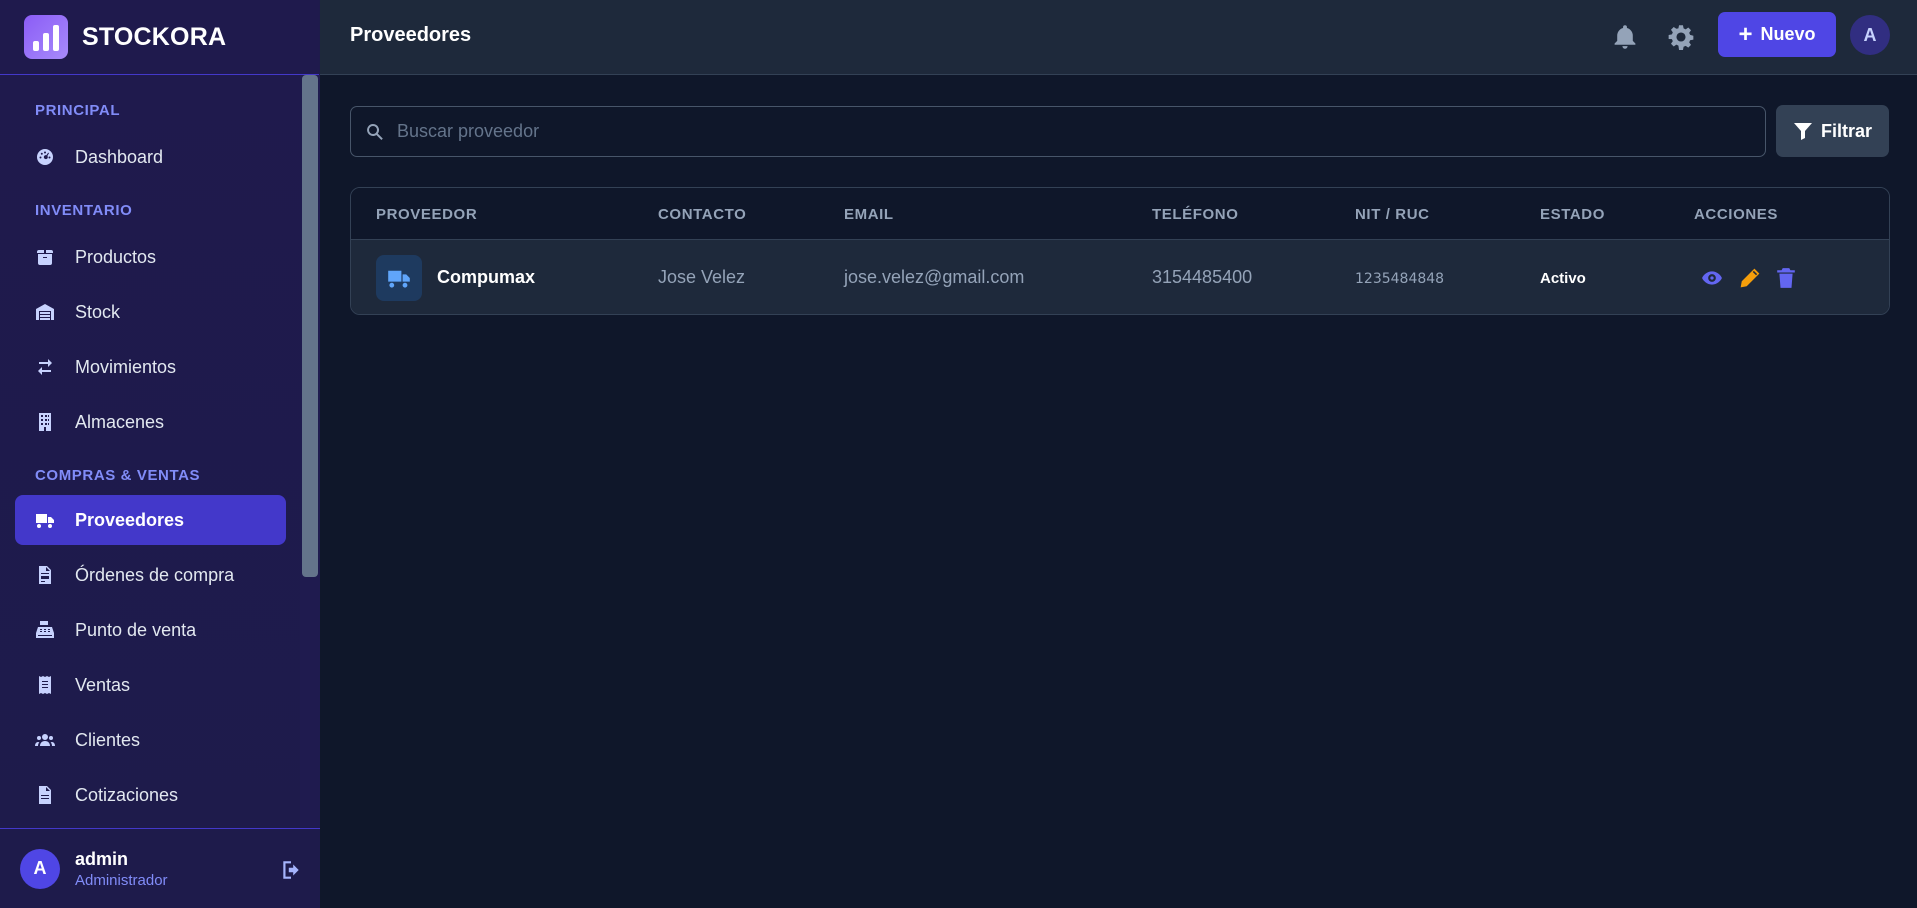 This screenshot has width=1917, height=908. I want to click on logout-icon, so click(291, 870).